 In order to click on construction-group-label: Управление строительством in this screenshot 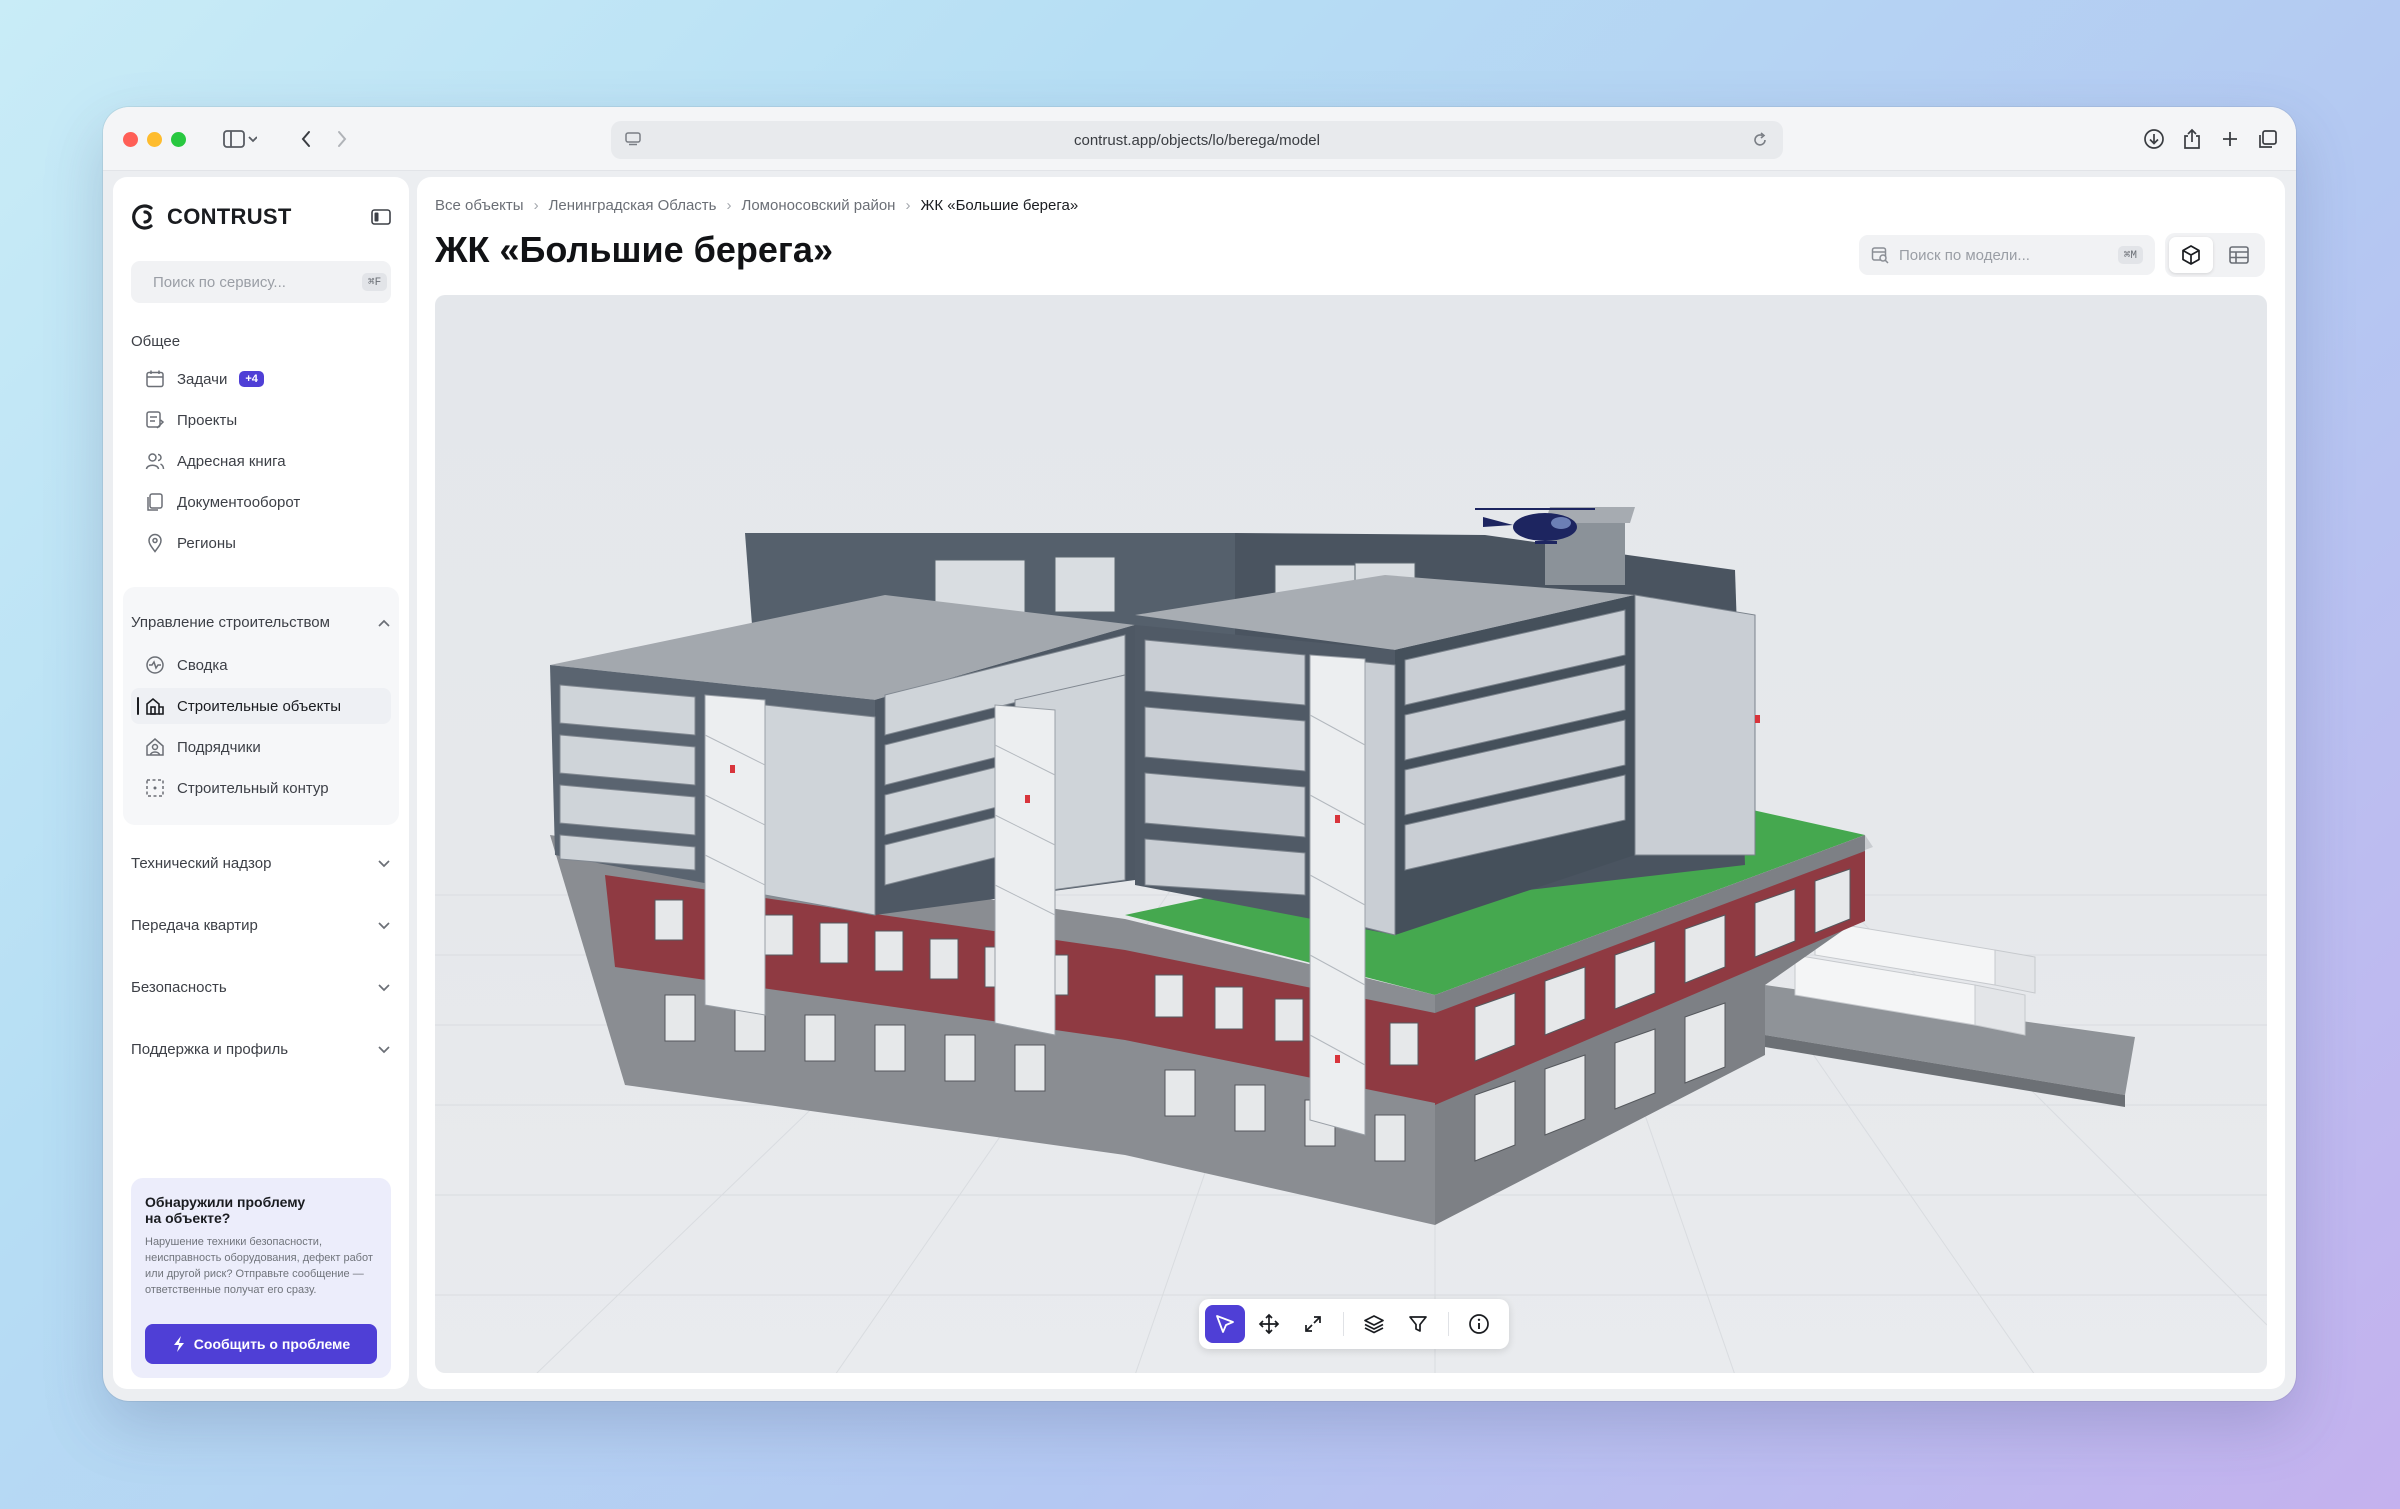, I will do `click(230, 622)`.